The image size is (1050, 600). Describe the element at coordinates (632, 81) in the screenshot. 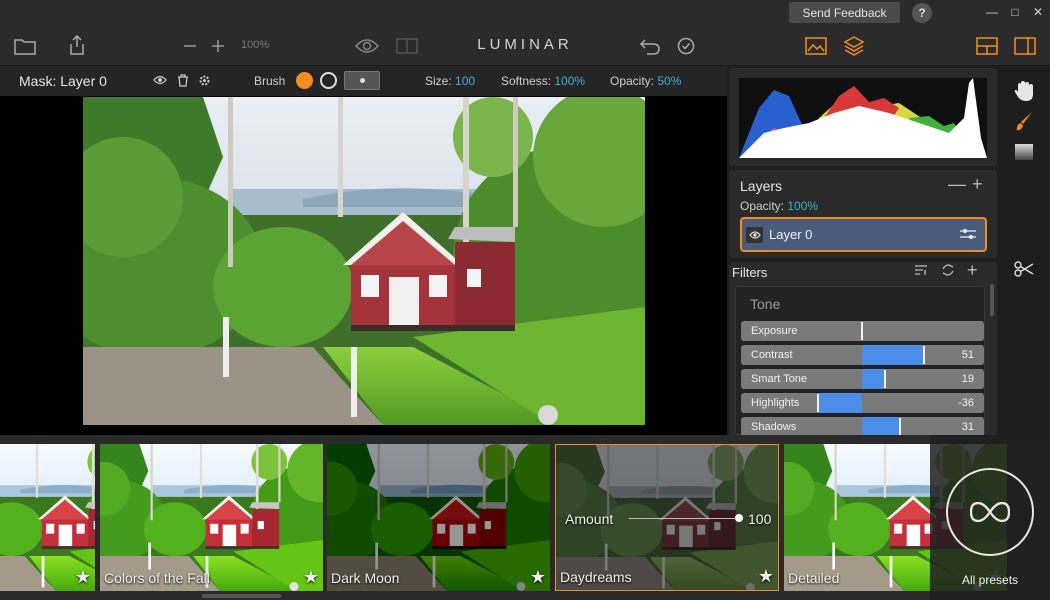

I see `brush-opacity-label: Opacity:` at that location.